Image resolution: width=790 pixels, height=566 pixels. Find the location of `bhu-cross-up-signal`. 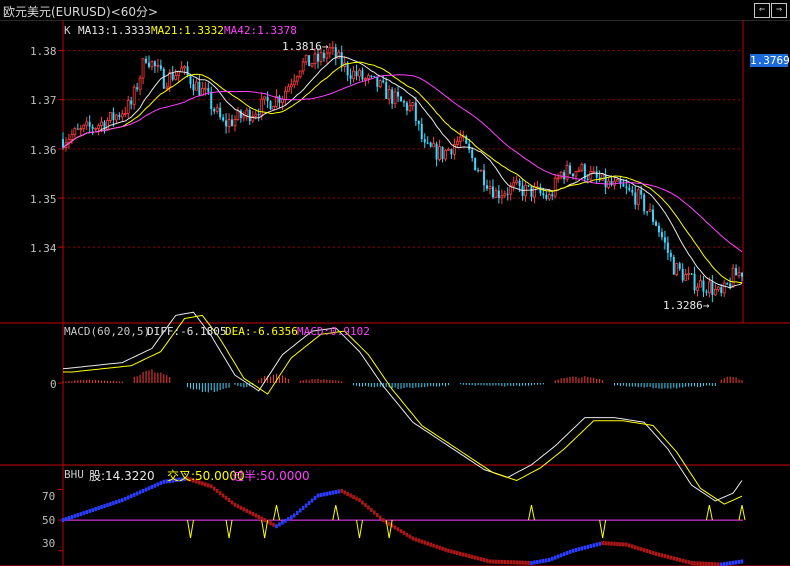

bhu-cross-up-signal is located at coordinates (336, 512).